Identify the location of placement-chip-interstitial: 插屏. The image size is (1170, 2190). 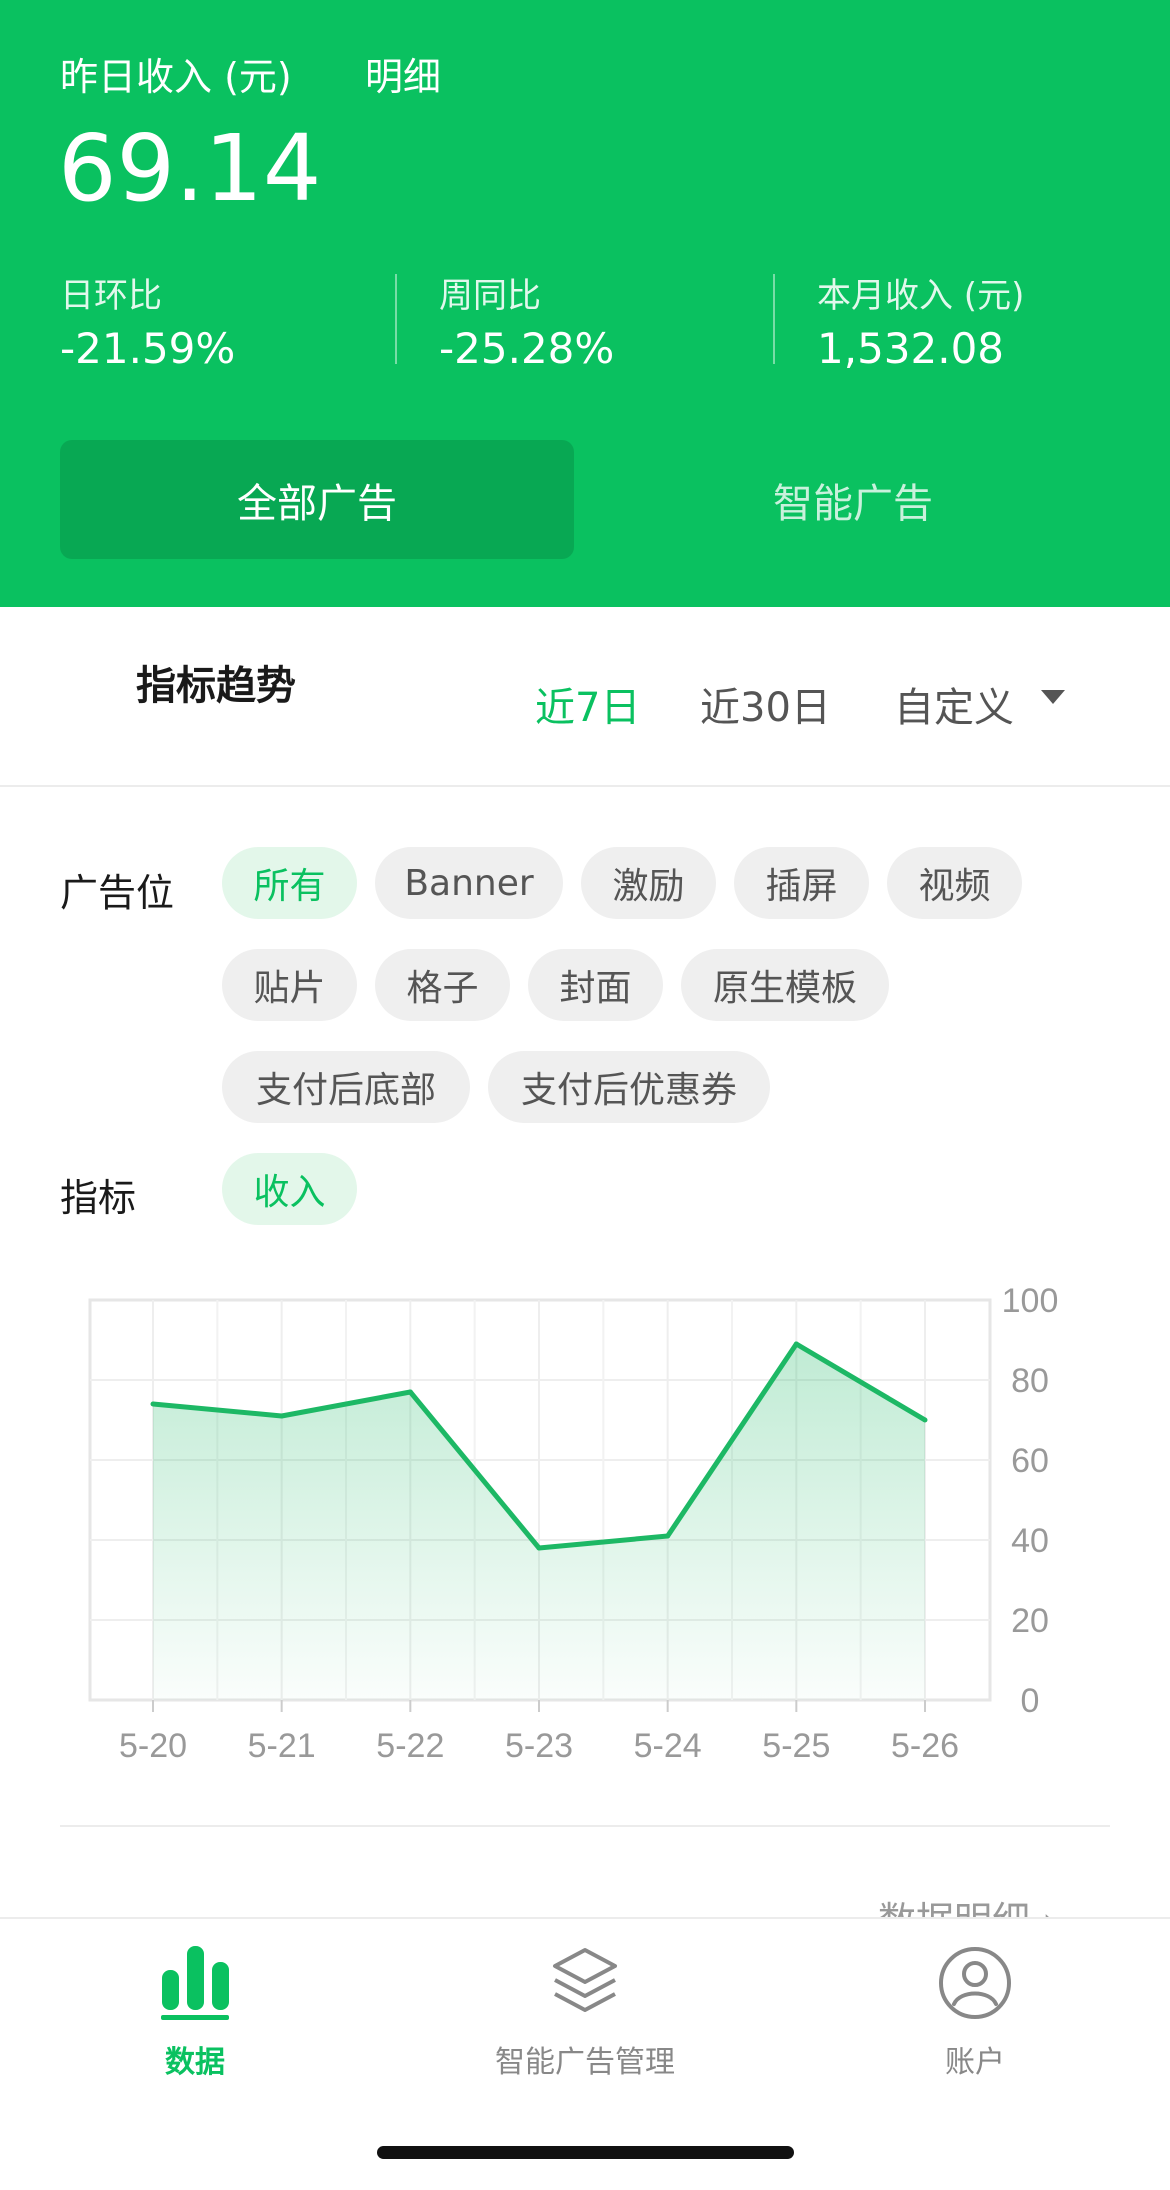
(801, 883).